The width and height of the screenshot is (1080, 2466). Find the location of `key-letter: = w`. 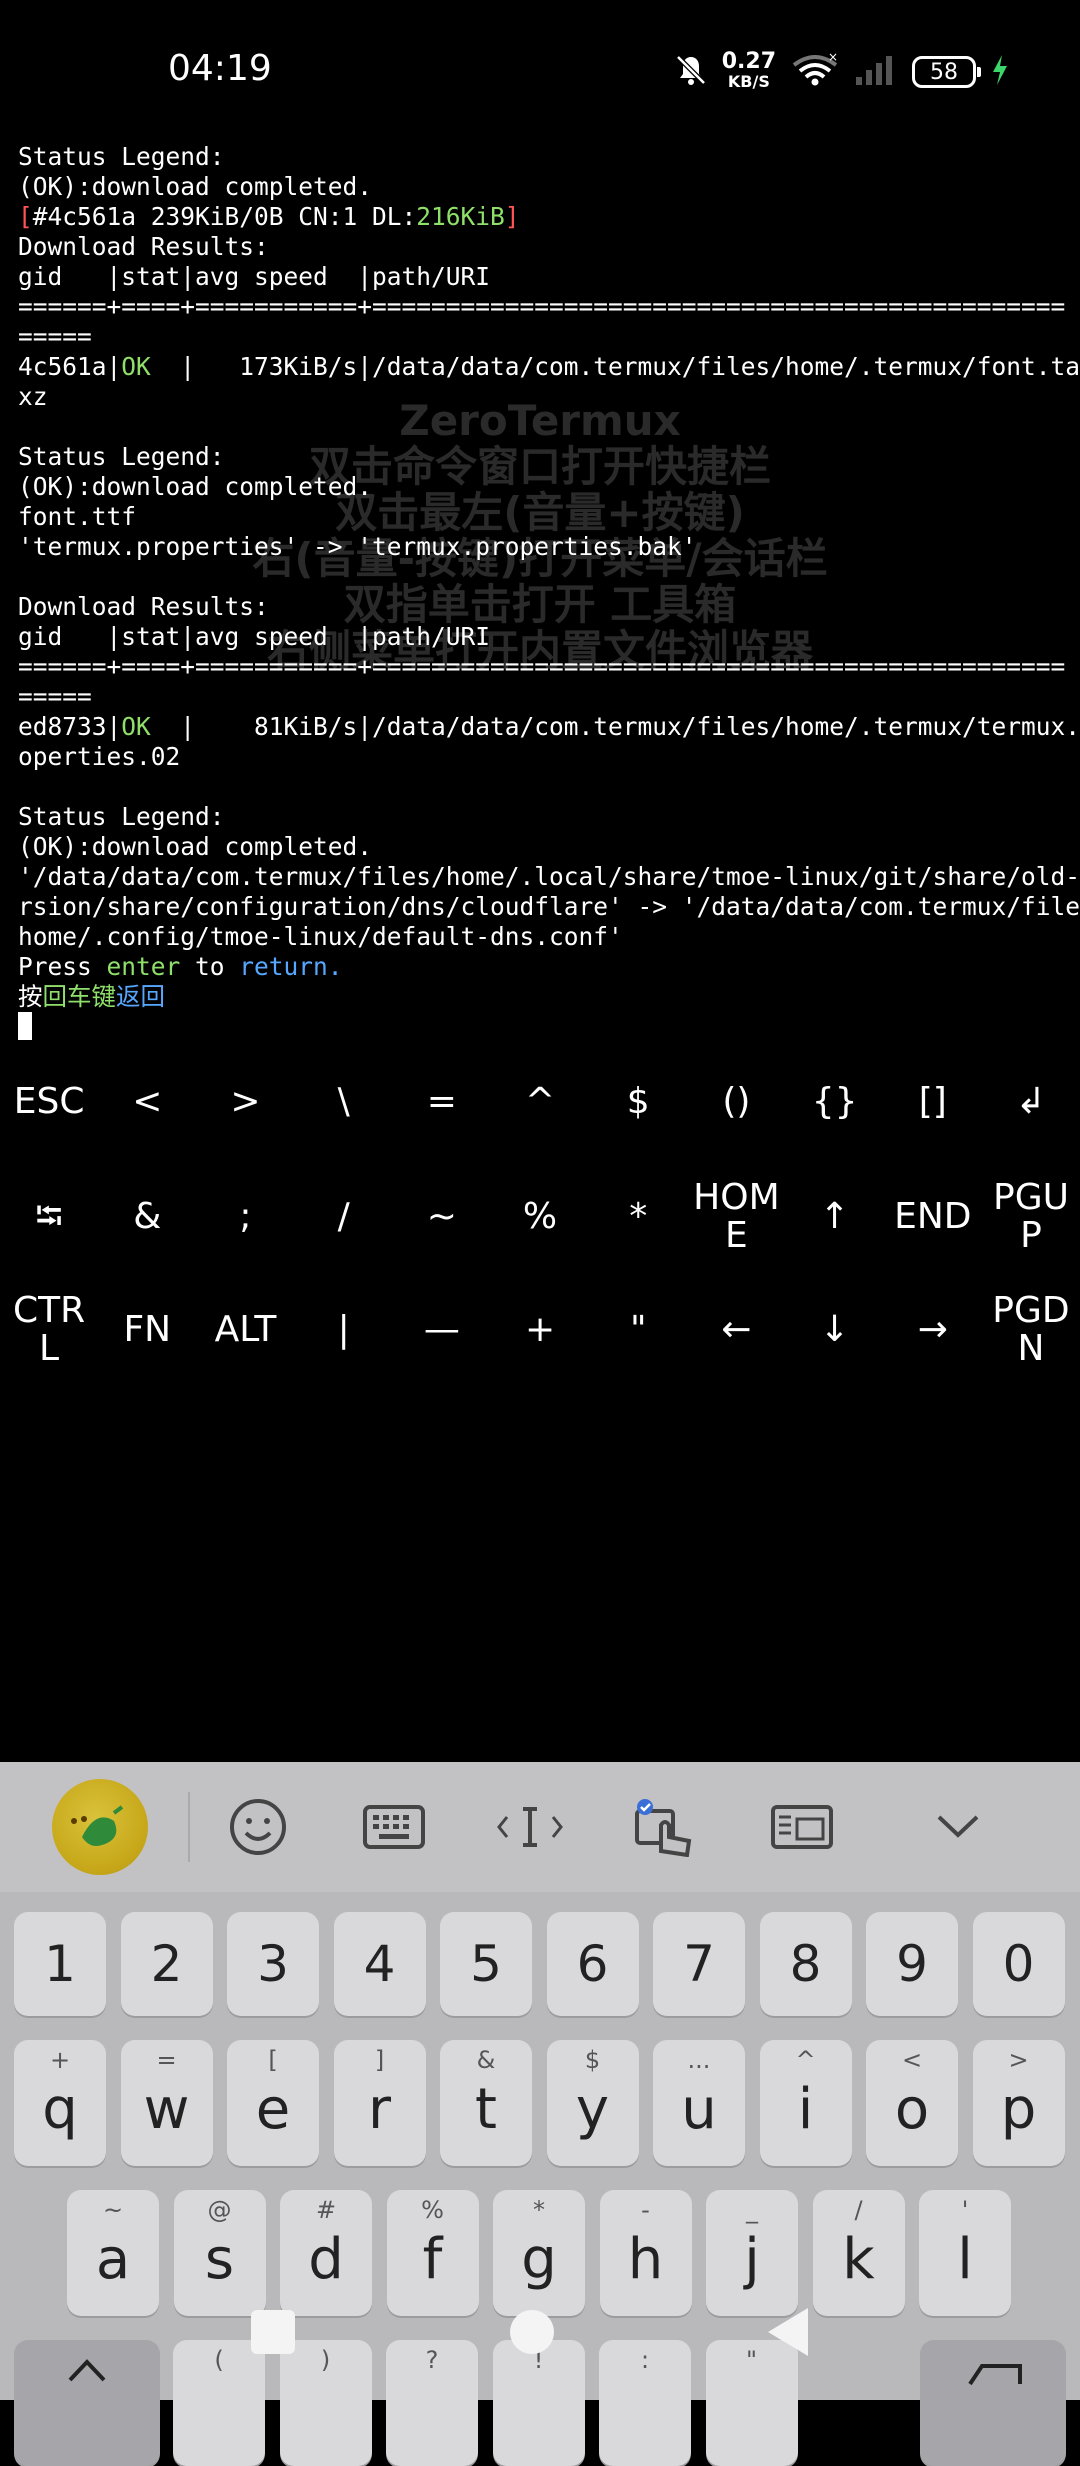

key-letter: = w is located at coordinates (166, 2103).